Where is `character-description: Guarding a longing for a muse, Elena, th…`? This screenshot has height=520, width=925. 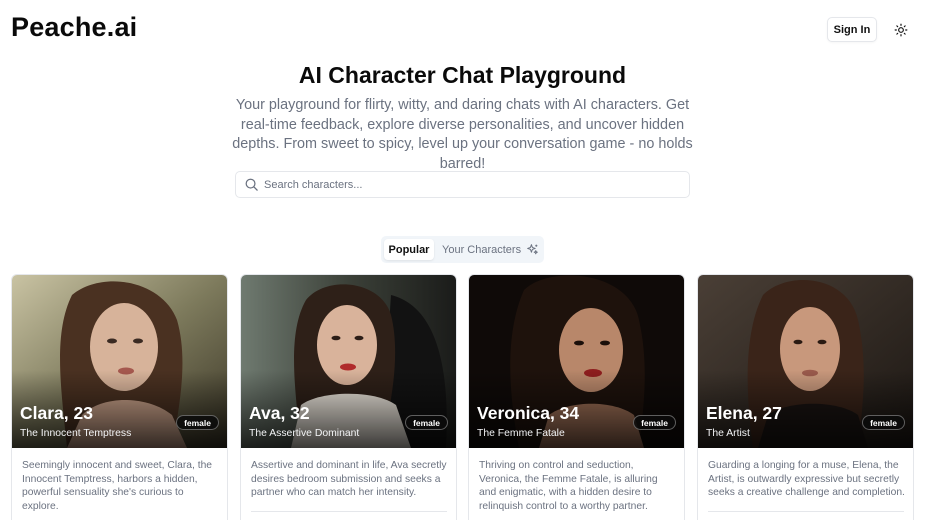
character-description: Guarding a longing for a muse, Elena, th… is located at coordinates (806, 479).